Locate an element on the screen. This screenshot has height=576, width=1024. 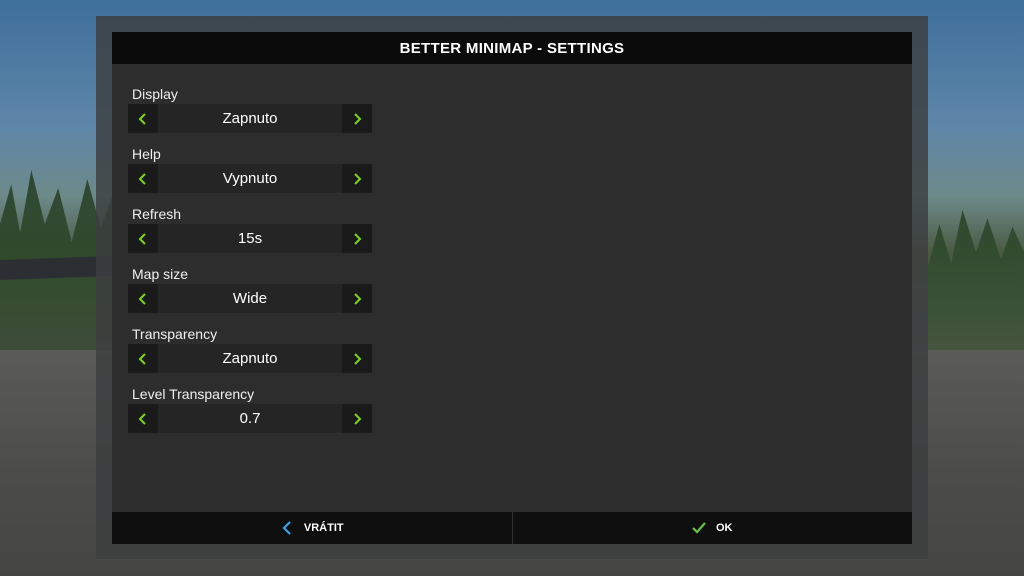
map-size-stepper: Wide is located at coordinates (250, 298).